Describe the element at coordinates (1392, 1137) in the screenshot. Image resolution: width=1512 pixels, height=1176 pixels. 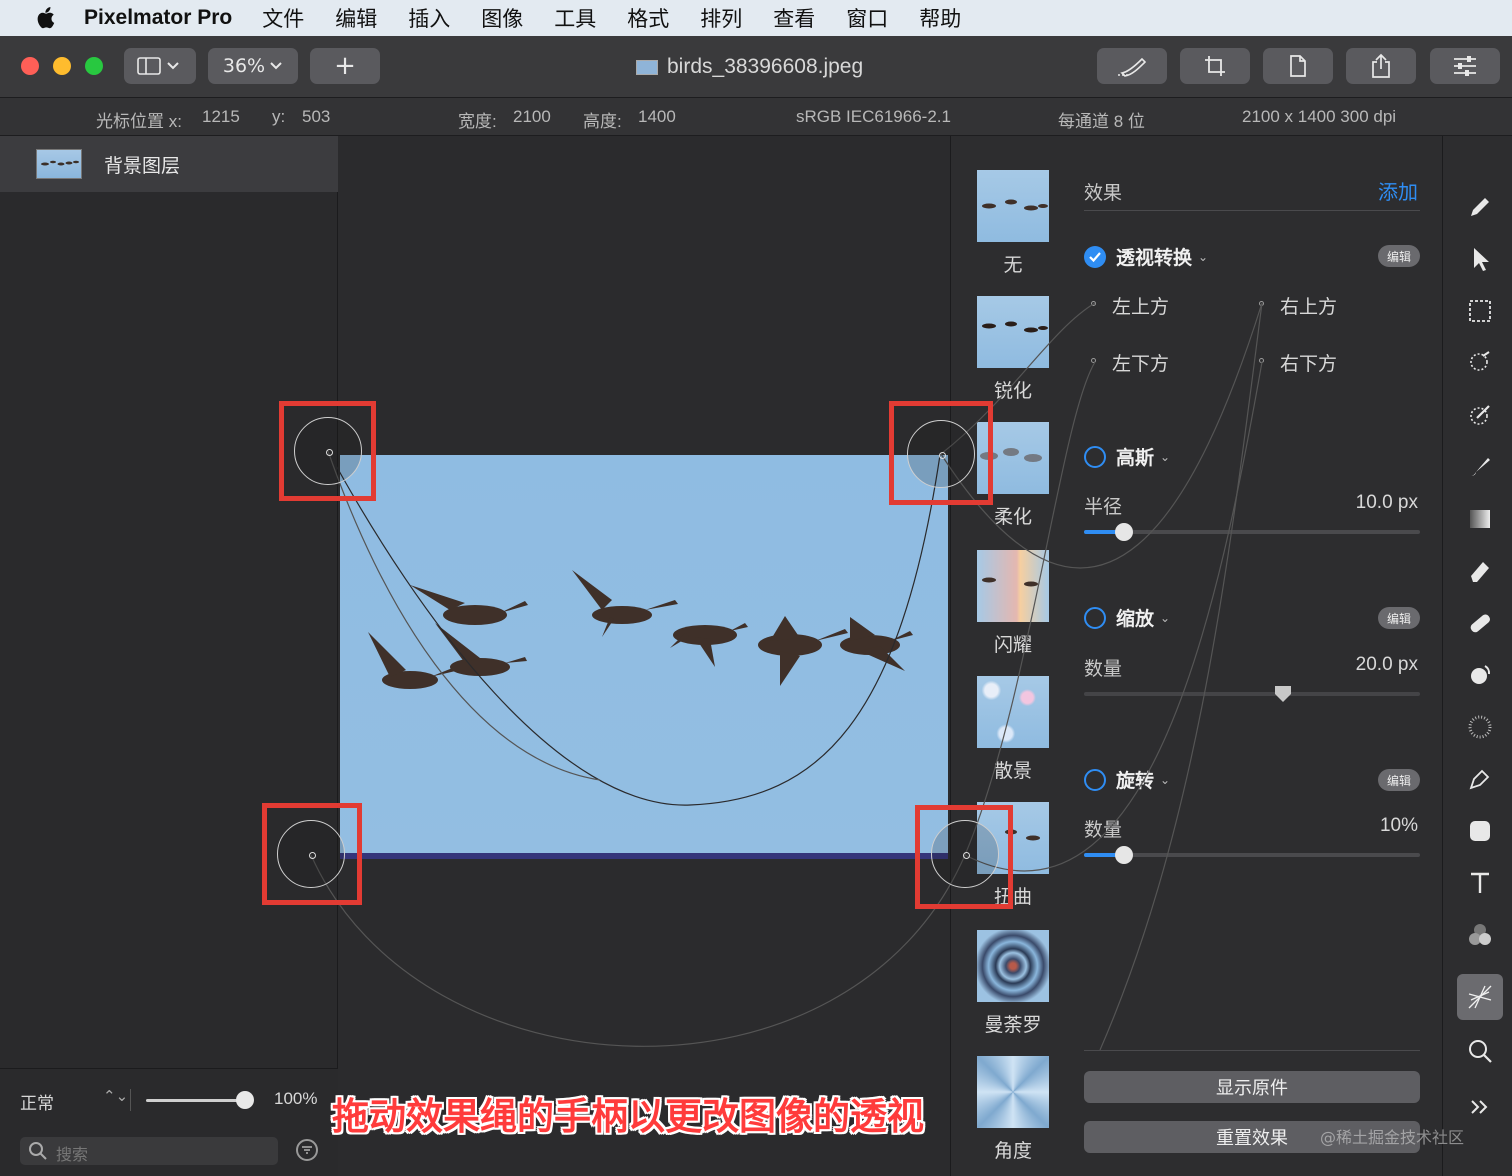
I see `watermark: @稀土掘金技术社区` at that location.